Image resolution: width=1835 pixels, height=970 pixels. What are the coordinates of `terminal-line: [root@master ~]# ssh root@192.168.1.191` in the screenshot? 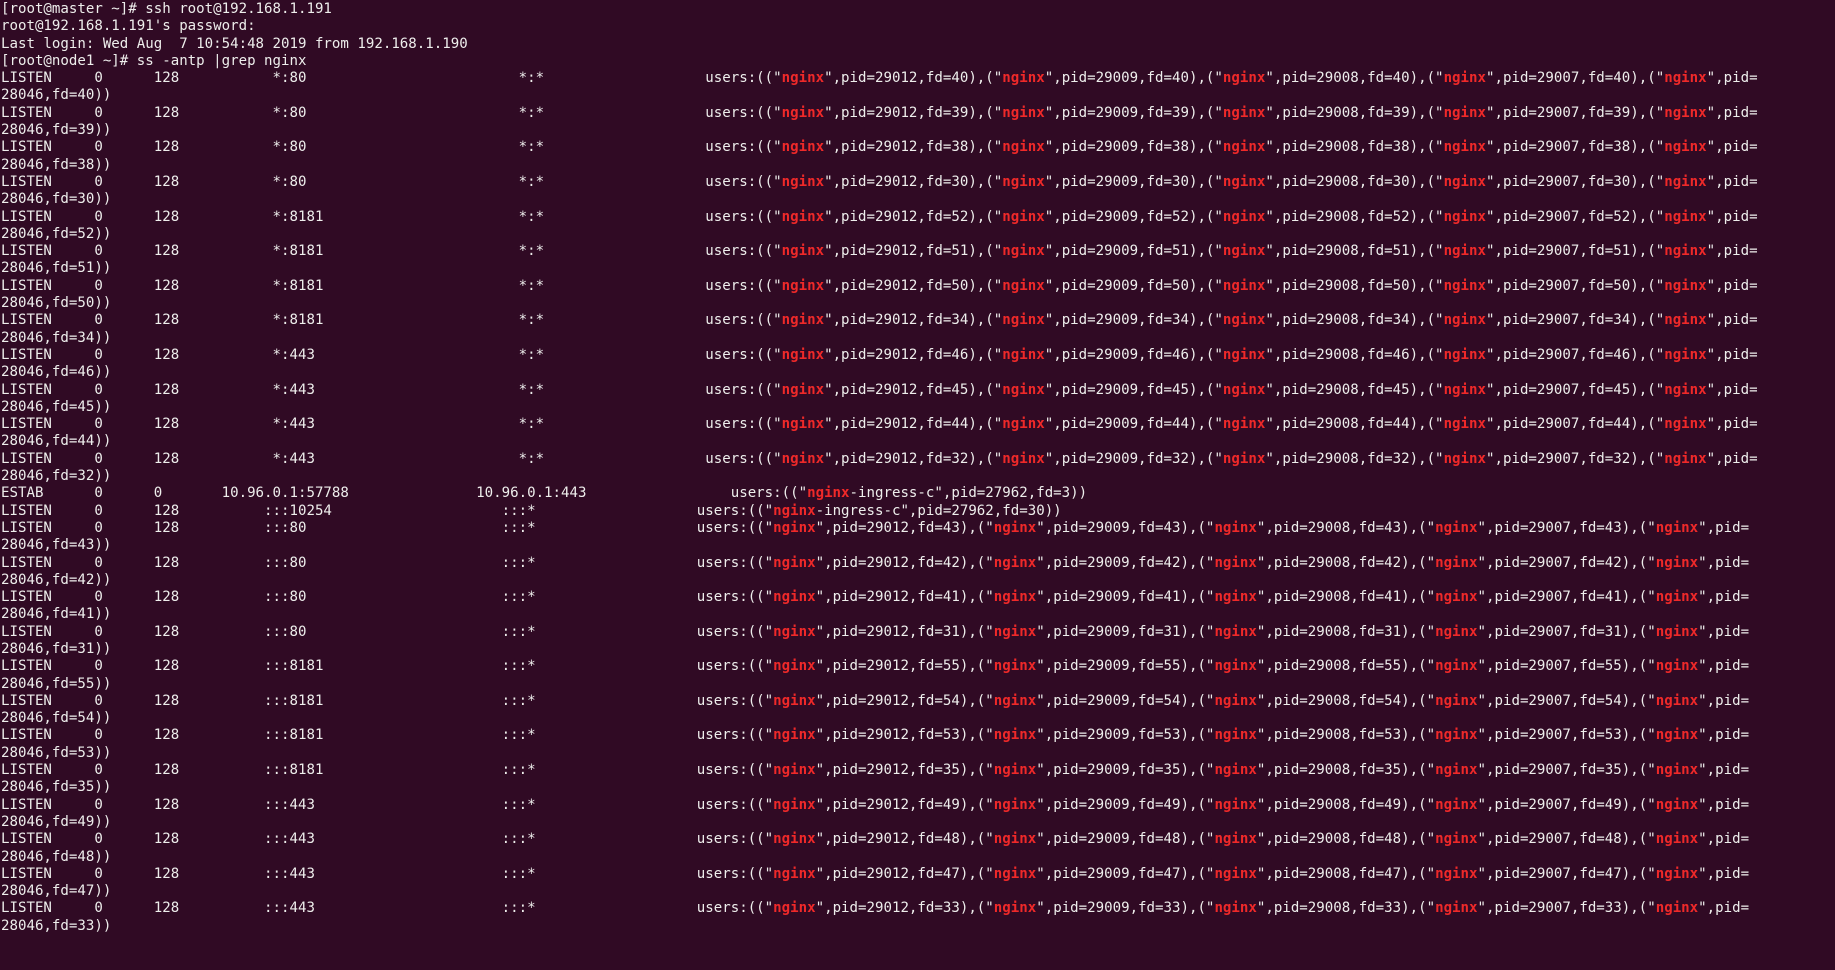 It's located at (166, 9).